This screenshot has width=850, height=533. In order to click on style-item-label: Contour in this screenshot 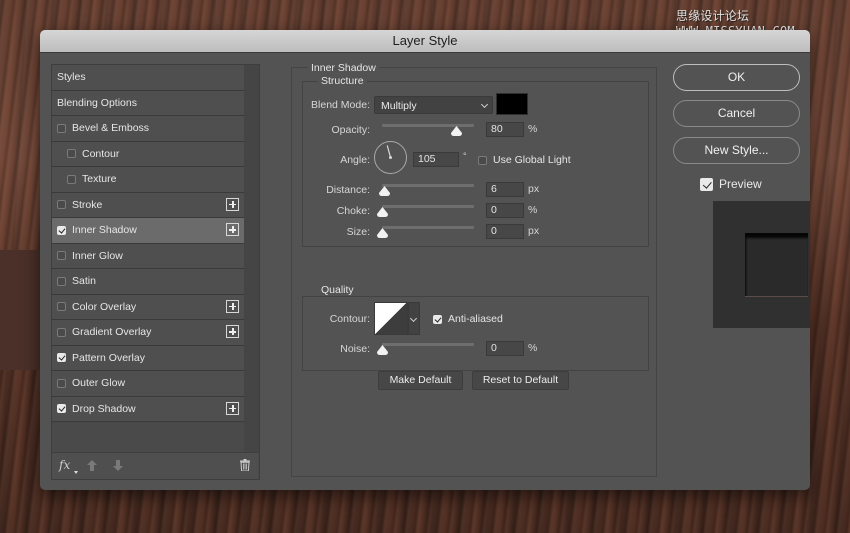, I will do `click(101, 153)`.